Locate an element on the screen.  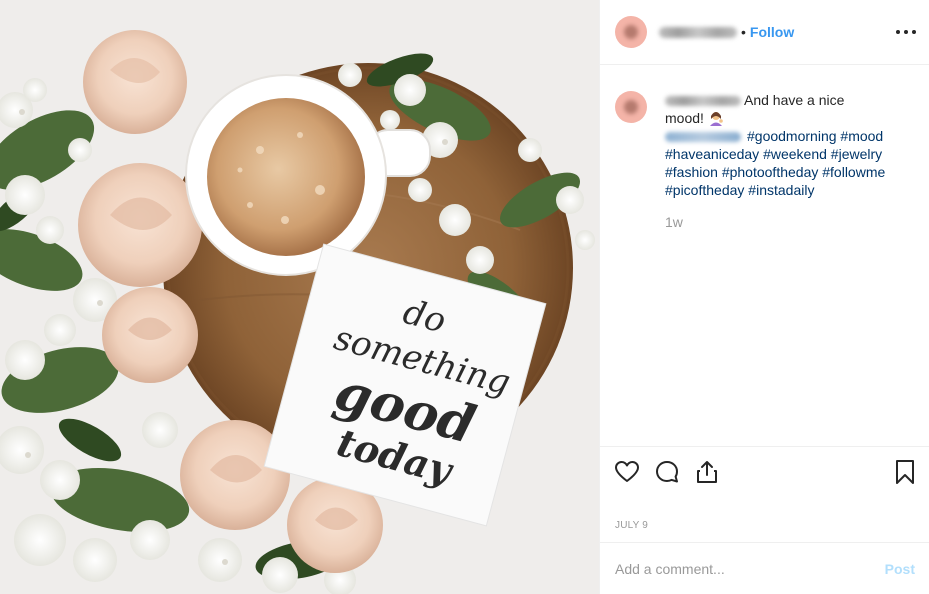
comment-bar: Post is located at coordinates (764, 568).